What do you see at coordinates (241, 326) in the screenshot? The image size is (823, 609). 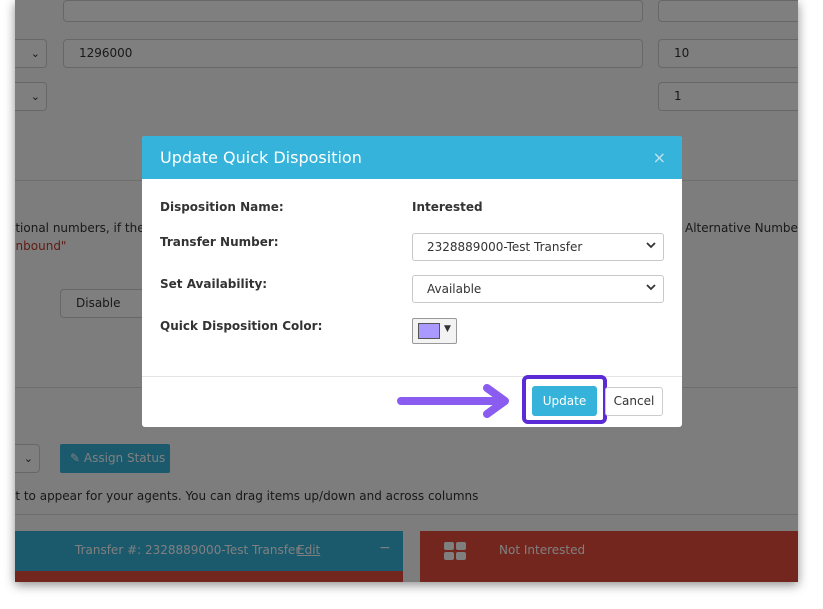 I see `color-label: Quick Disposition Color:` at bounding box center [241, 326].